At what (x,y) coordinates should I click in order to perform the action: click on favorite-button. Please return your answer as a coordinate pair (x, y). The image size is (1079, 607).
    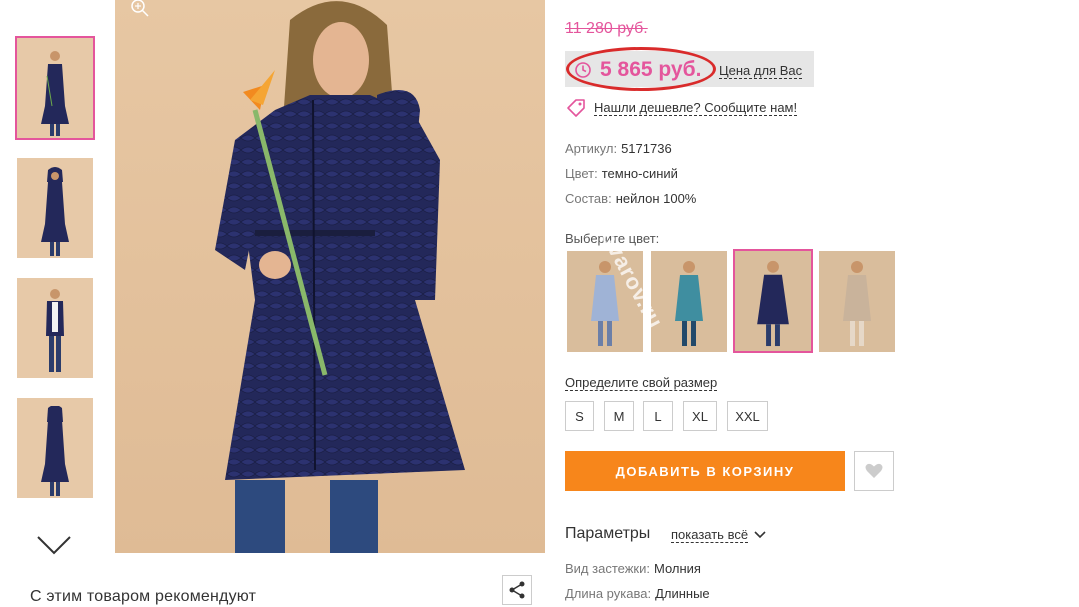
    Looking at the image, I should click on (874, 471).